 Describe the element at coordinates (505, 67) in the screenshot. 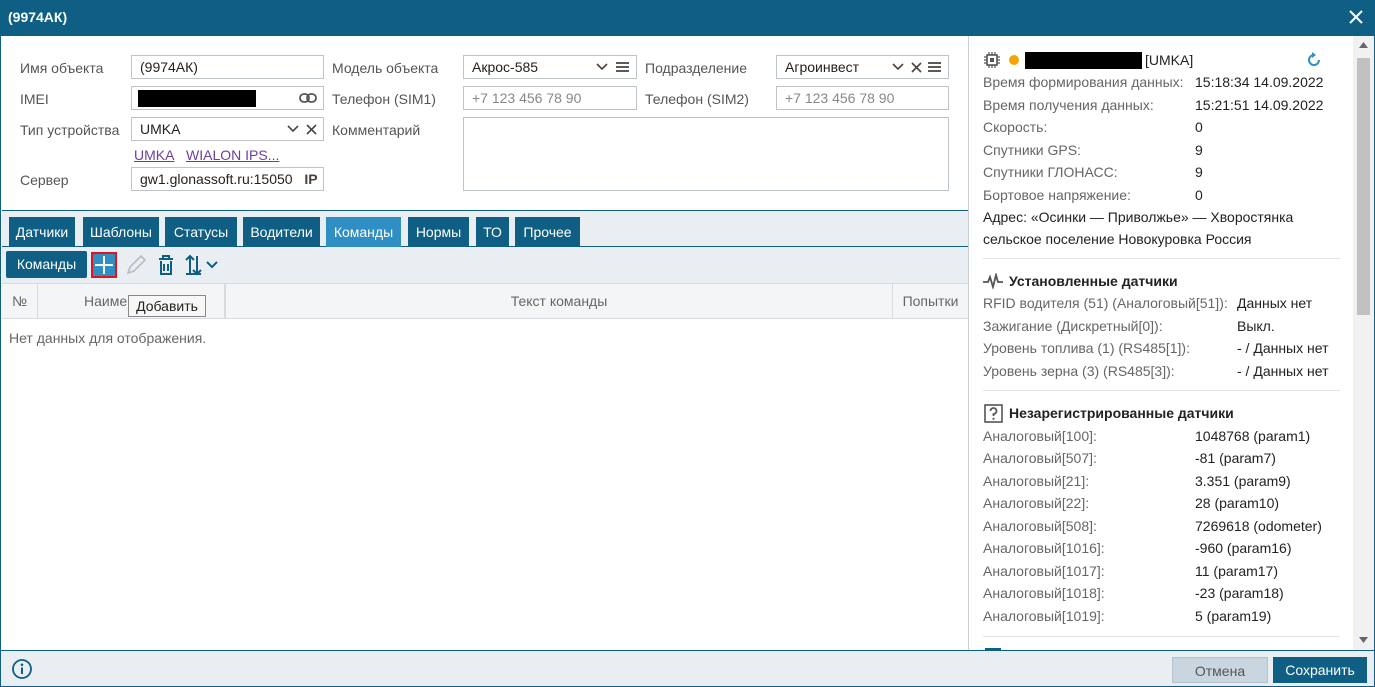

I see `model-value: Акрос-585` at that location.